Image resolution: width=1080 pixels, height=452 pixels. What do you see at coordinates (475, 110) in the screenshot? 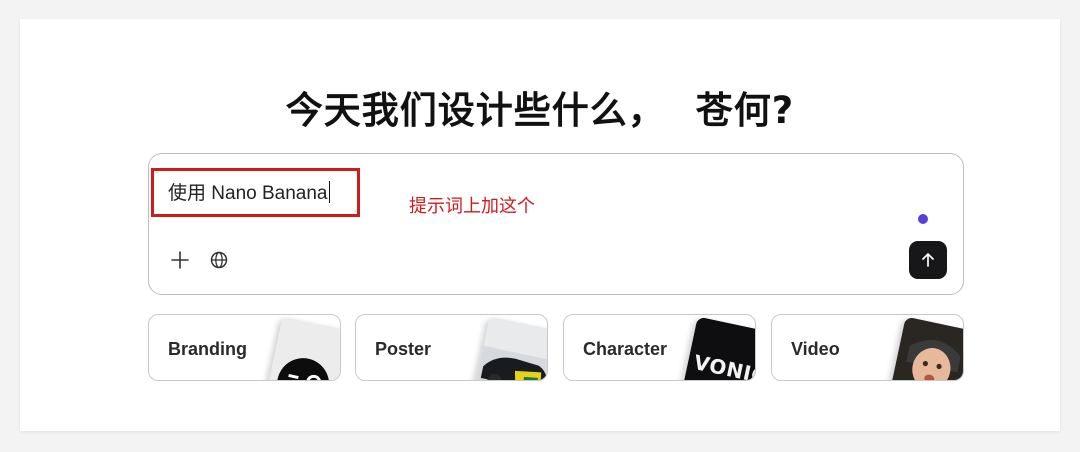
I see `headline-text: 今天我们设计些什么，` at bounding box center [475, 110].